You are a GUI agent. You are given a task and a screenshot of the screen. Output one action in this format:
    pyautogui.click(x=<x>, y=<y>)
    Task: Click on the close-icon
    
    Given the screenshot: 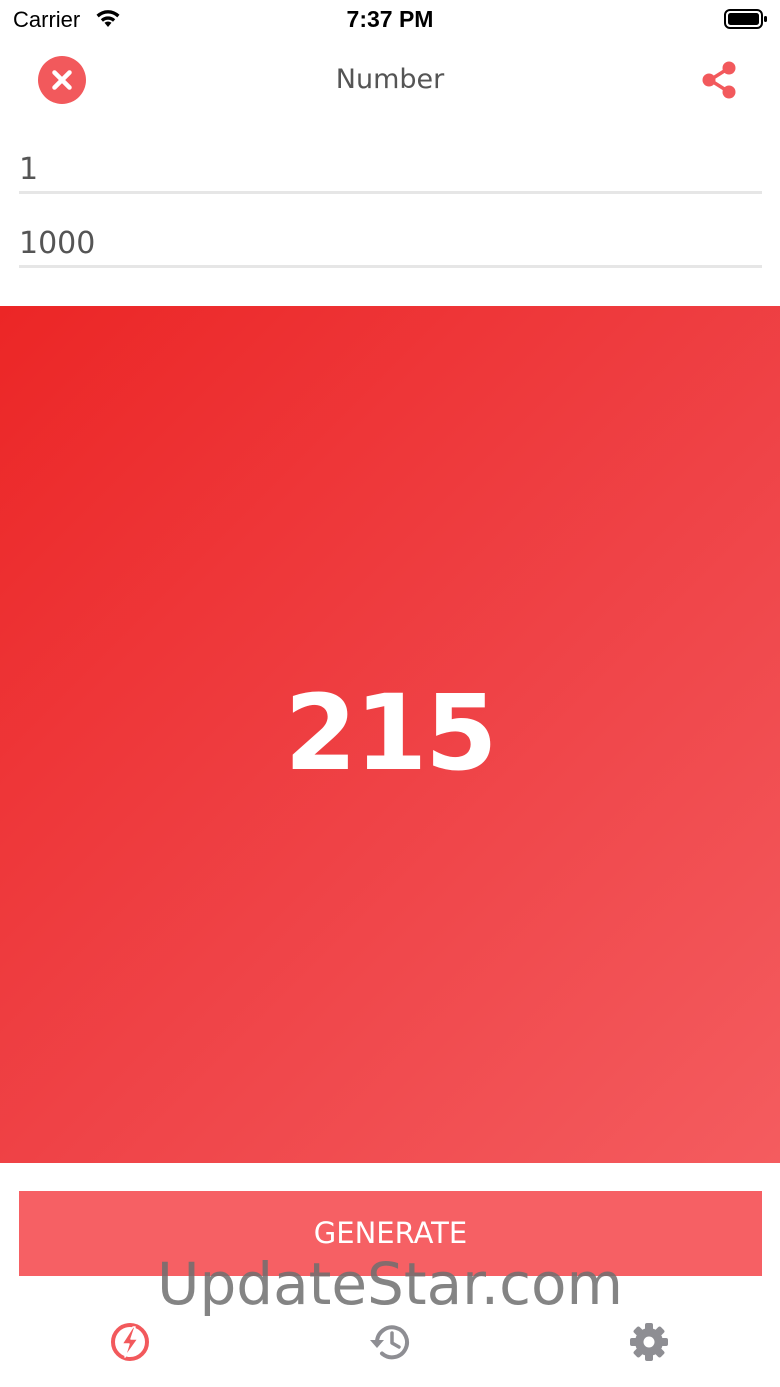 What is the action you would take?
    pyautogui.click(x=62, y=80)
    